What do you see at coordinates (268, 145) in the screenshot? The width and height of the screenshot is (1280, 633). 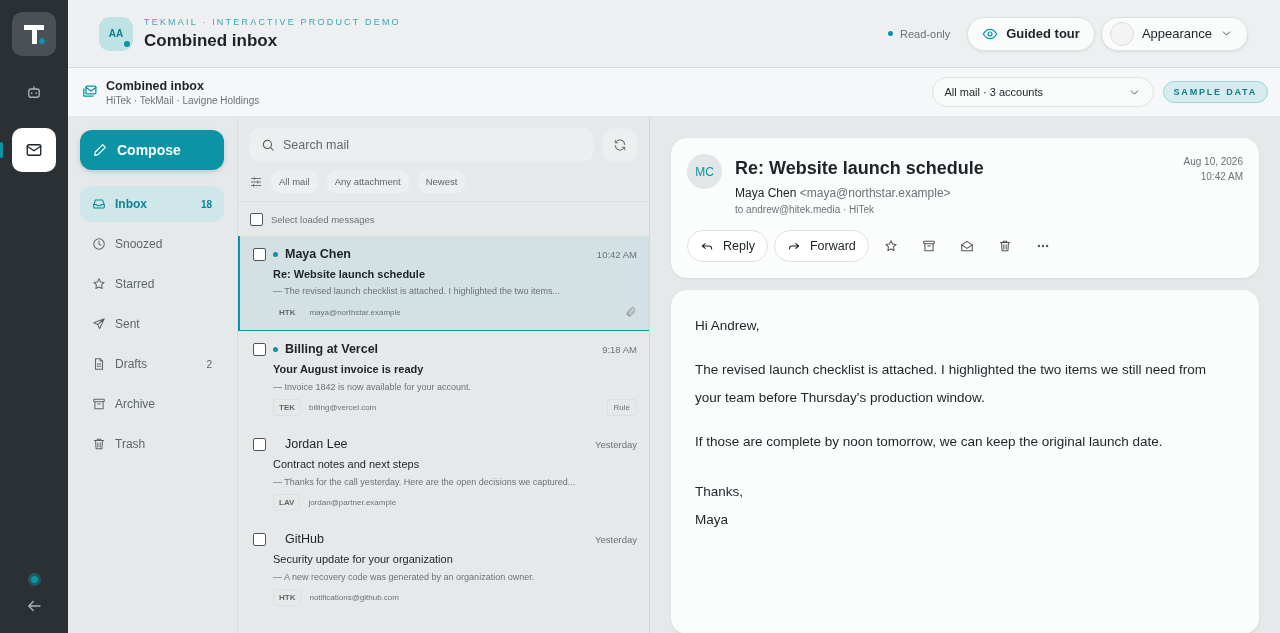 I see `search-icon` at bounding box center [268, 145].